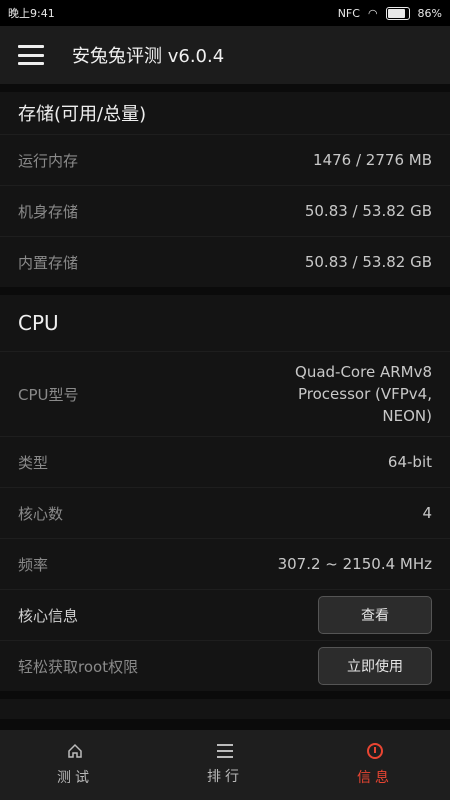 This screenshot has height=800, width=450. Describe the element at coordinates (75, 750) in the screenshot. I see `home-icon` at that location.